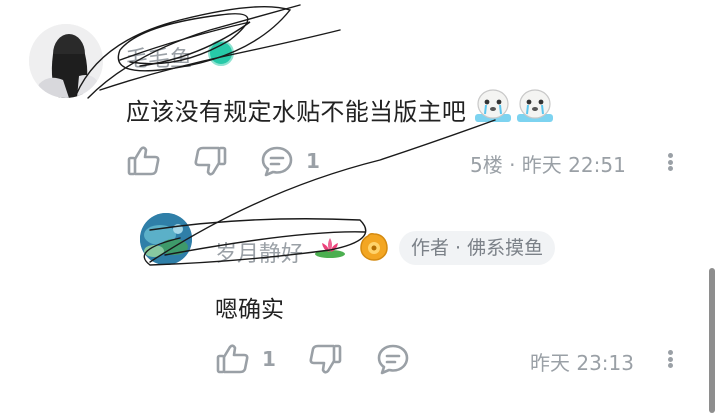  Describe the element at coordinates (166, 239) in the screenshot. I see `avatar-reply-user` at that location.